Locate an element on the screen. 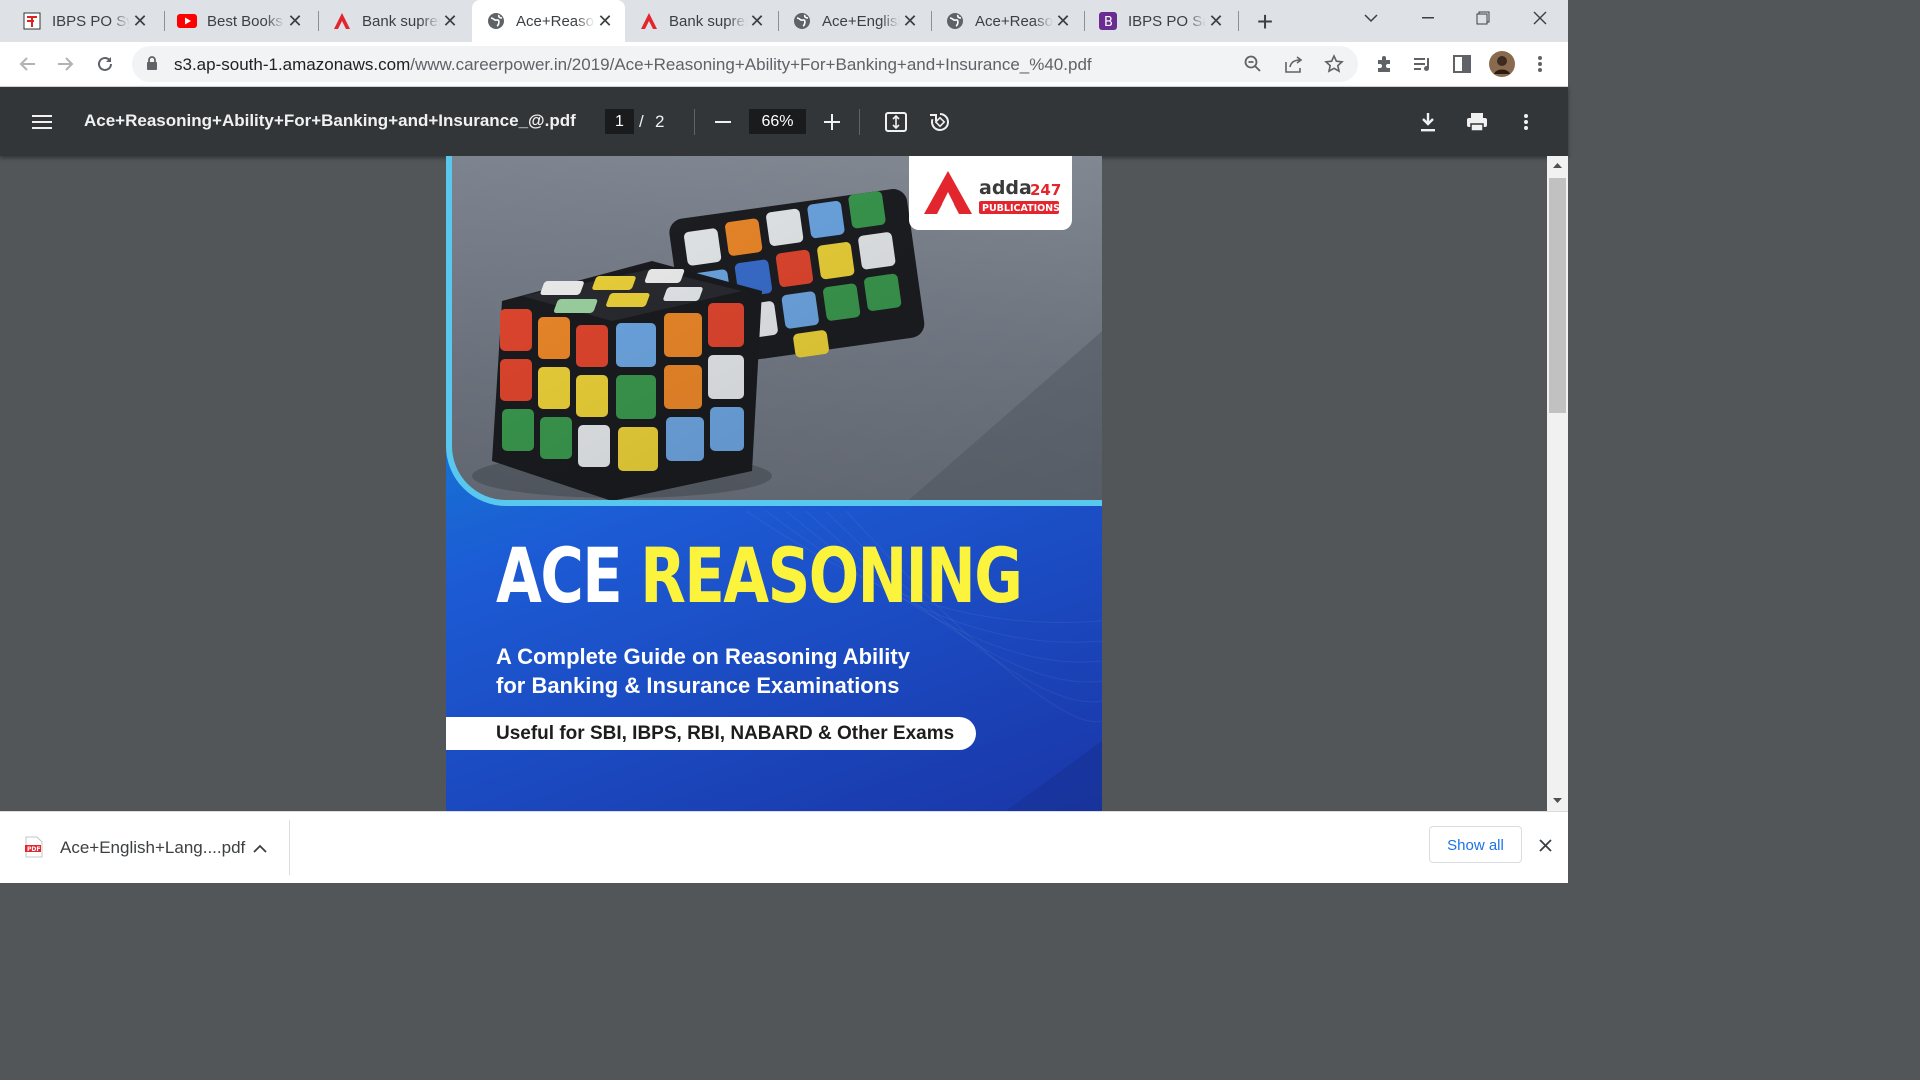 This screenshot has width=1920, height=1080. side-panel-icon is located at coordinates (1462, 64).